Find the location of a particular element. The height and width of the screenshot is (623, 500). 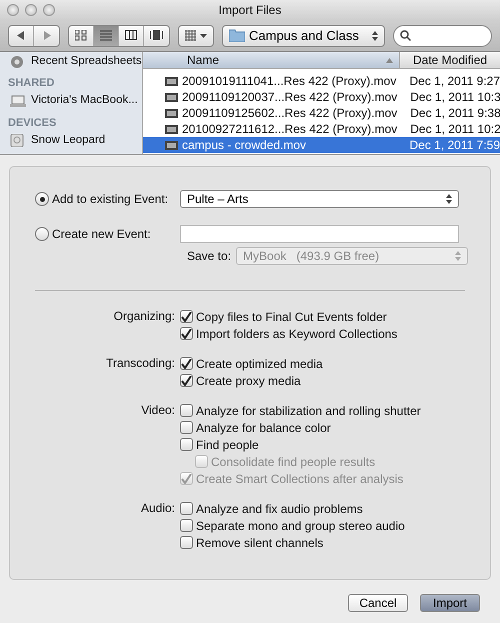

checkbox-label: Copy files to Final Cut Events folder is located at coordinates (291, 317).